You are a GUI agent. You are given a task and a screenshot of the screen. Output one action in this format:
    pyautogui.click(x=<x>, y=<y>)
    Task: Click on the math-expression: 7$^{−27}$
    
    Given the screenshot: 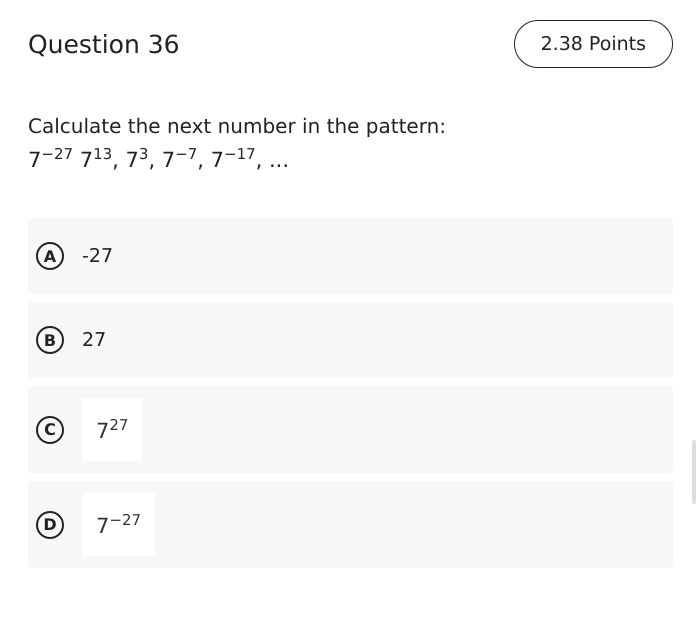 What is the action you would take?
    pyautogui.click(x=119, y=524)
    